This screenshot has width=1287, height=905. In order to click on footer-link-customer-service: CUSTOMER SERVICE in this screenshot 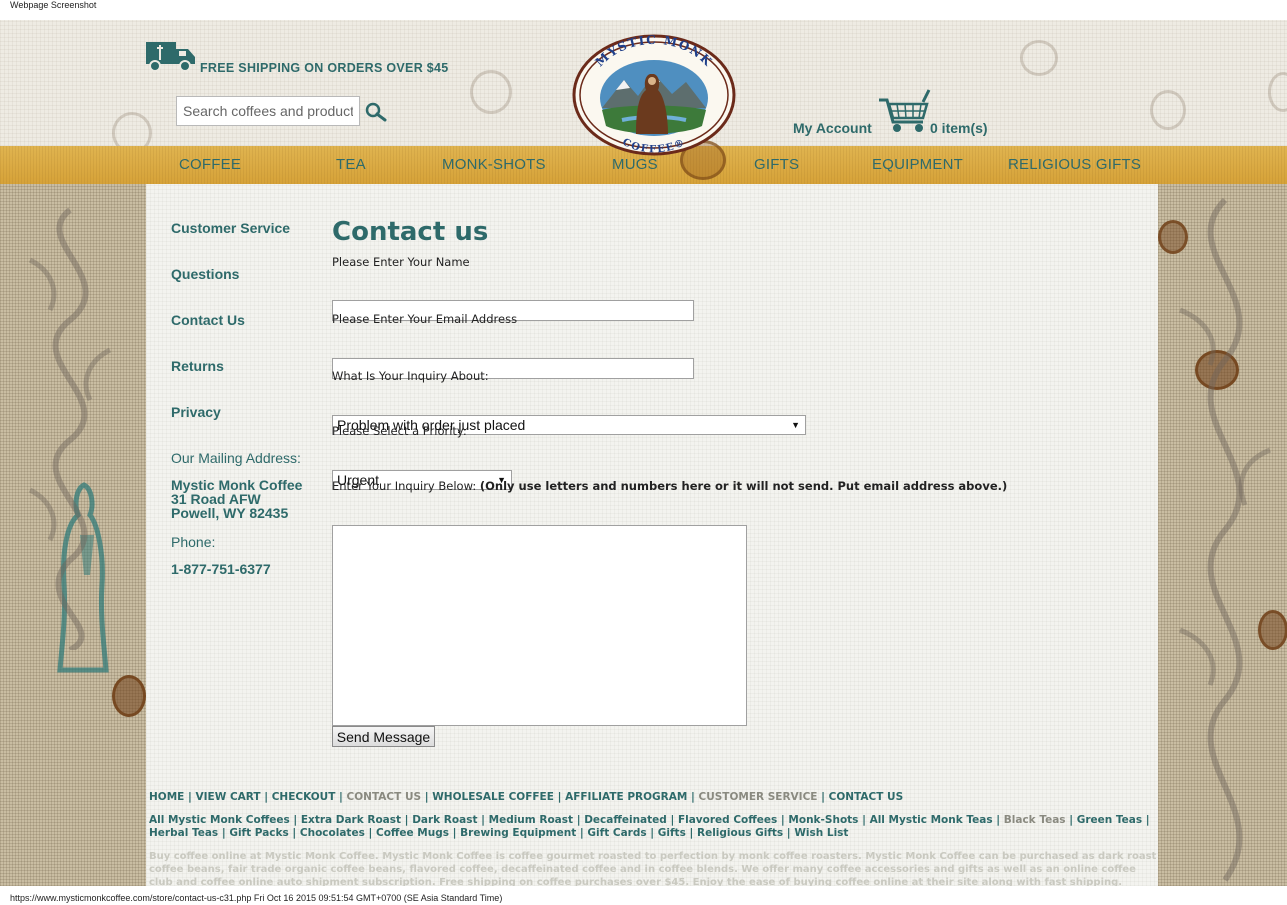, I will do `click(757, 797)`.